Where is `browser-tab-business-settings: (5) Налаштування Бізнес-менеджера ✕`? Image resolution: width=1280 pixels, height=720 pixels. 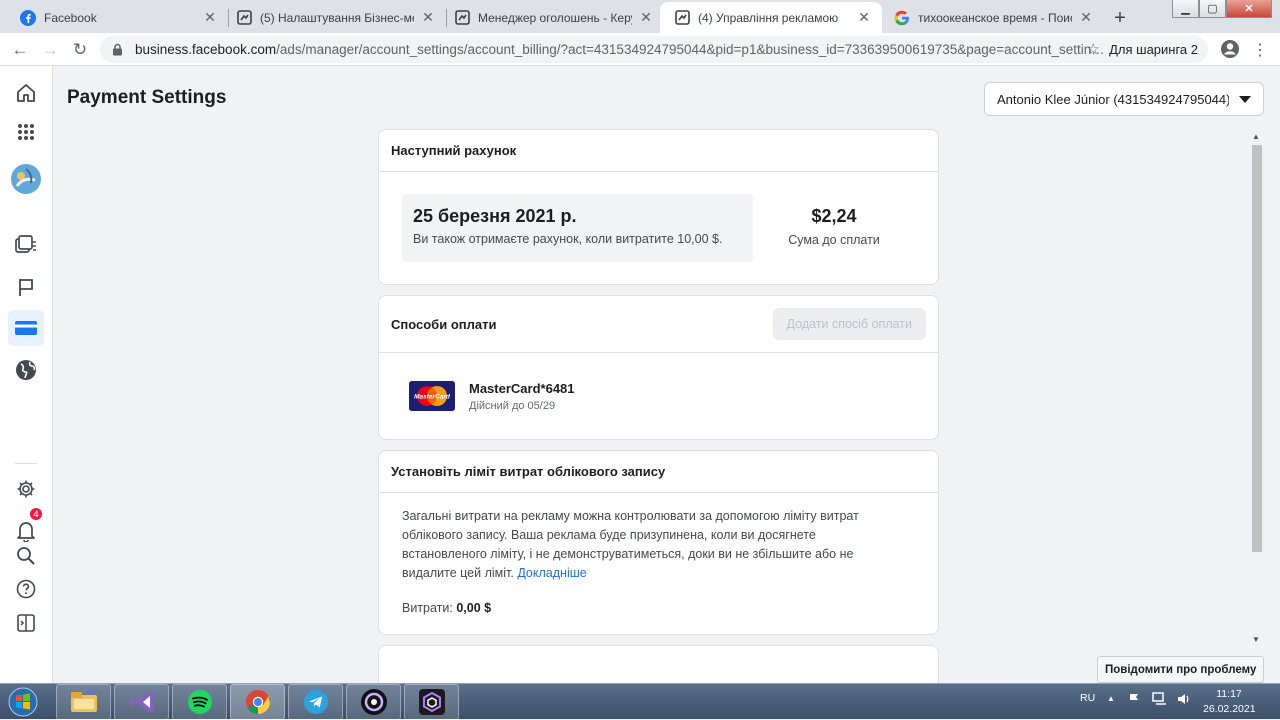
browser-tab-business-settings: (5) Налаштування Бізнес-менеджера ✕ is located at coordinates (334, 17).